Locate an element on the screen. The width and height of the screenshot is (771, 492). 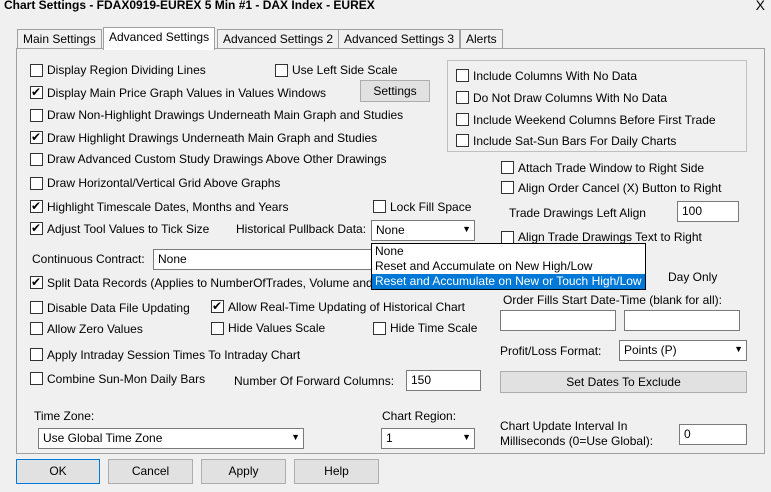
draw-highlight-checkbox is located at coordinates (36, 137).